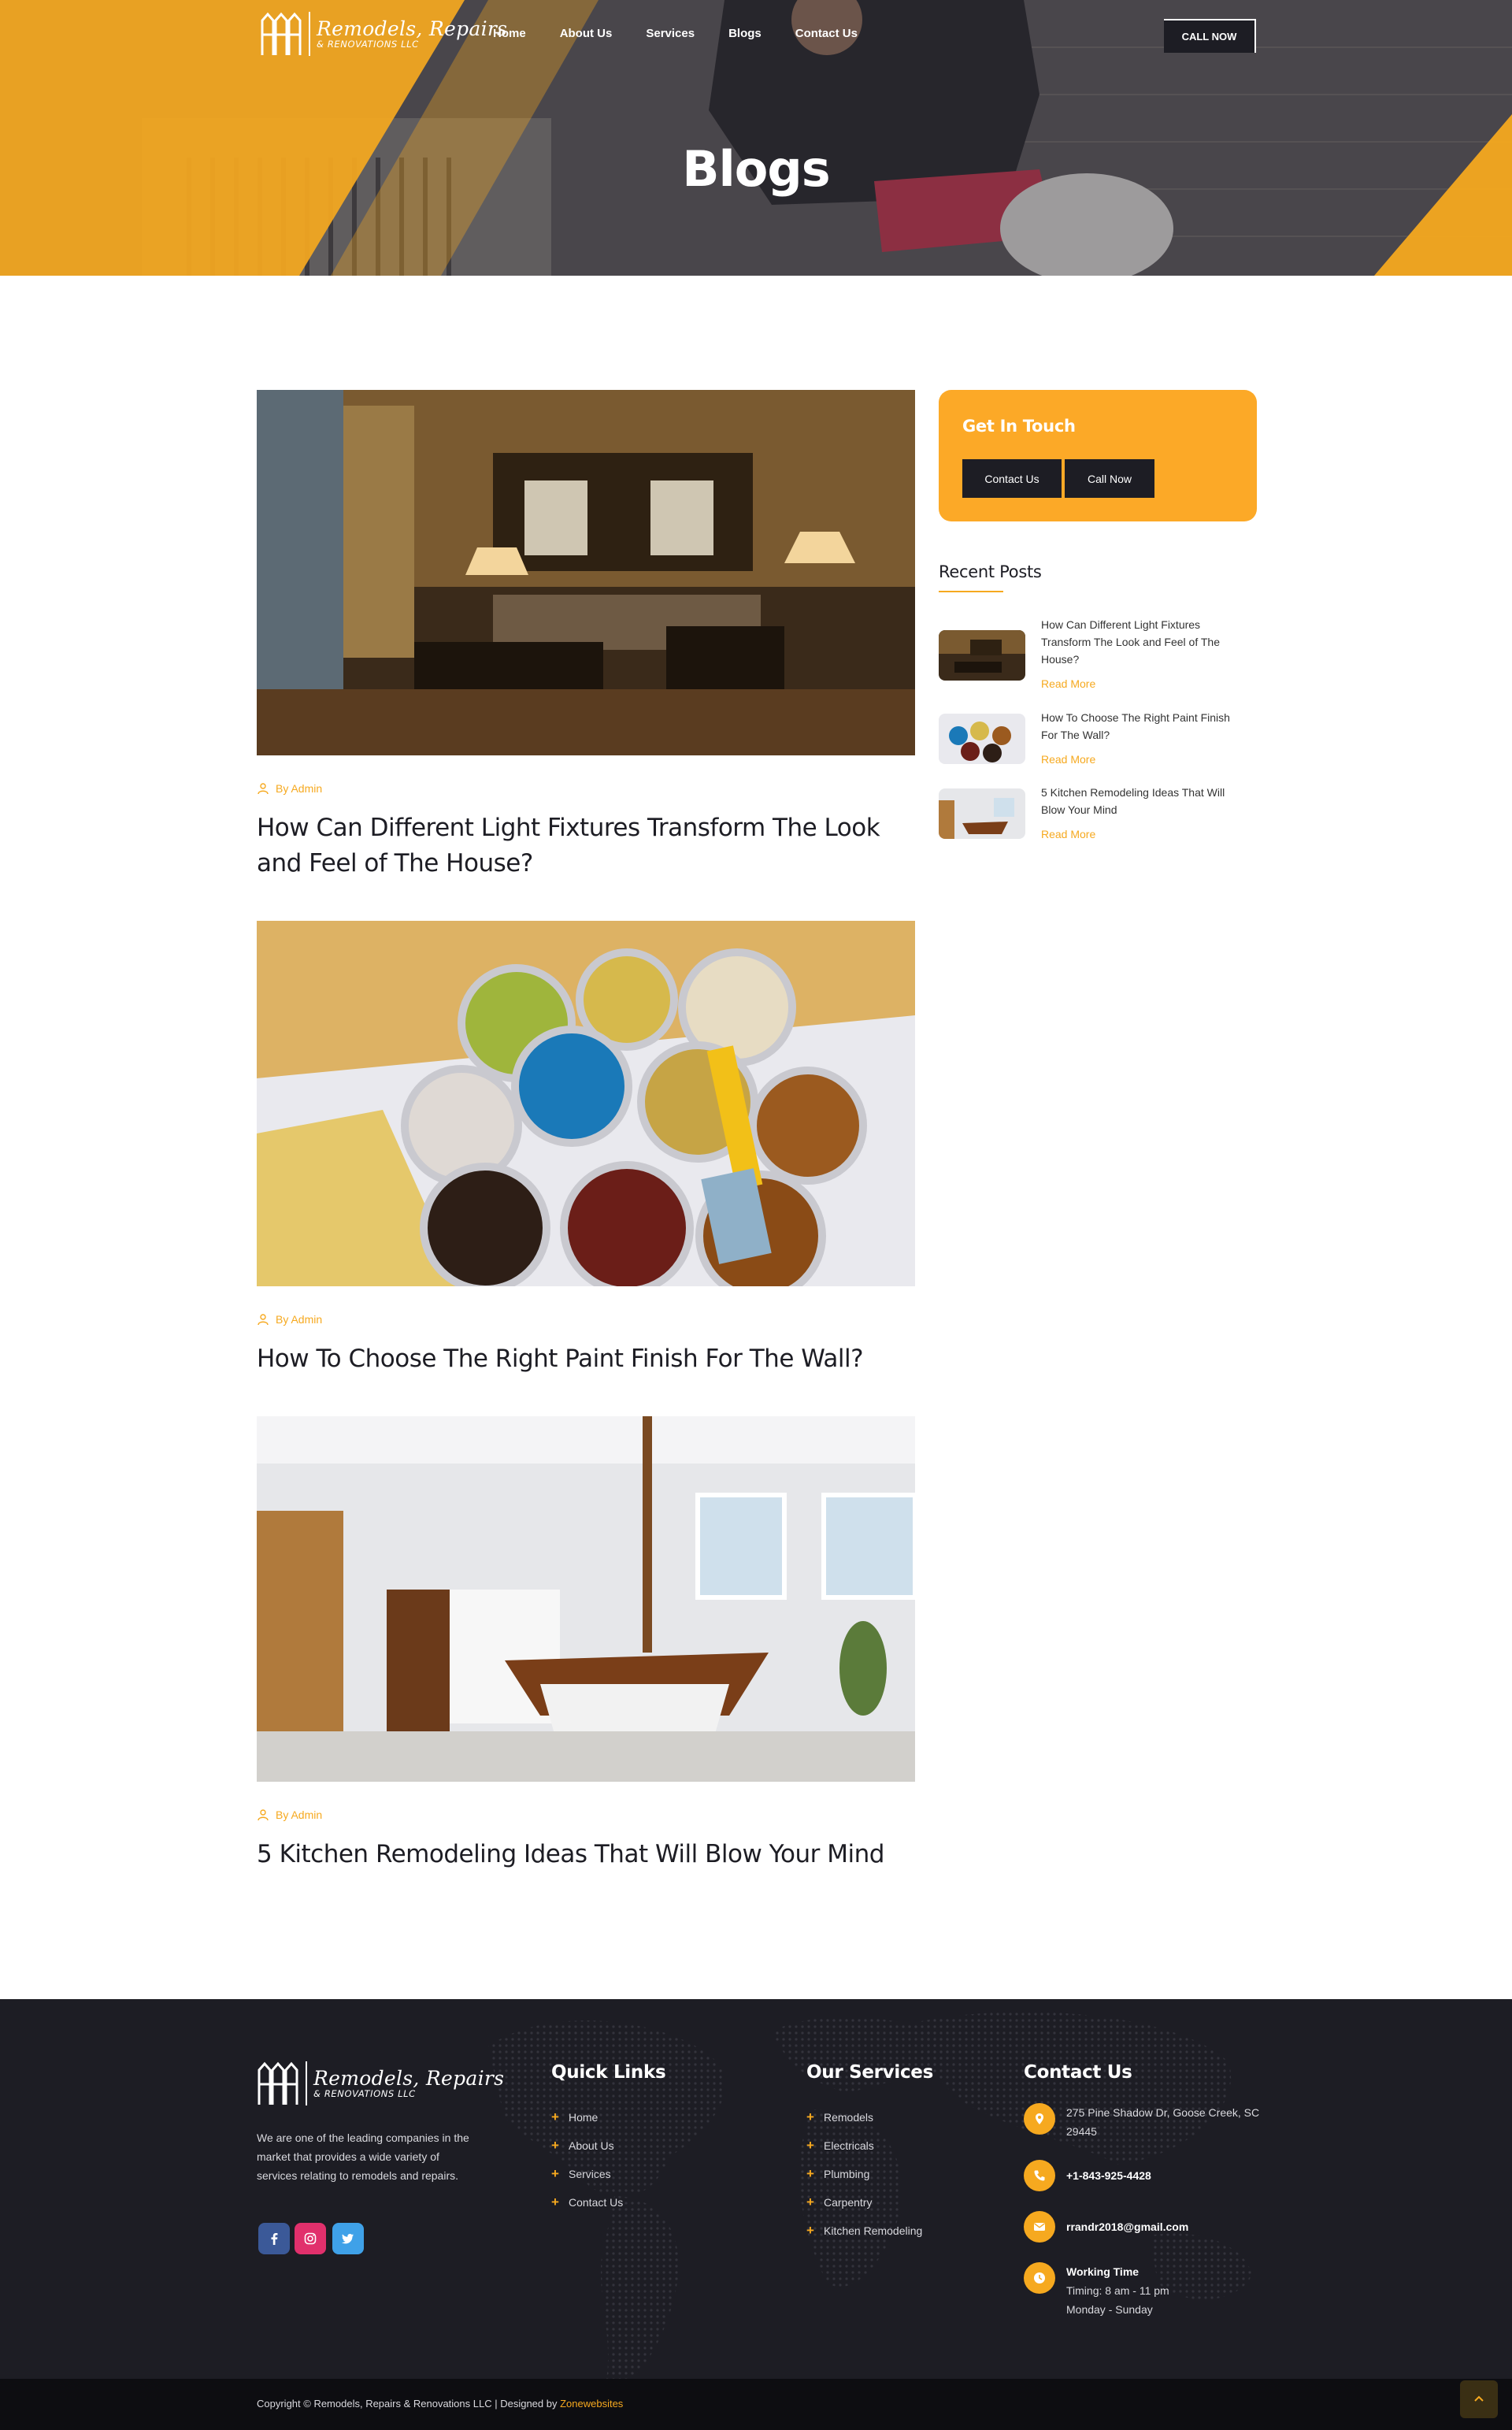 This screenshot has width=1512, height=2430. What do you see at coordinates (509, 33) in the screenshot?
I see `nav-home: Home` at bounding box center [509, 33].